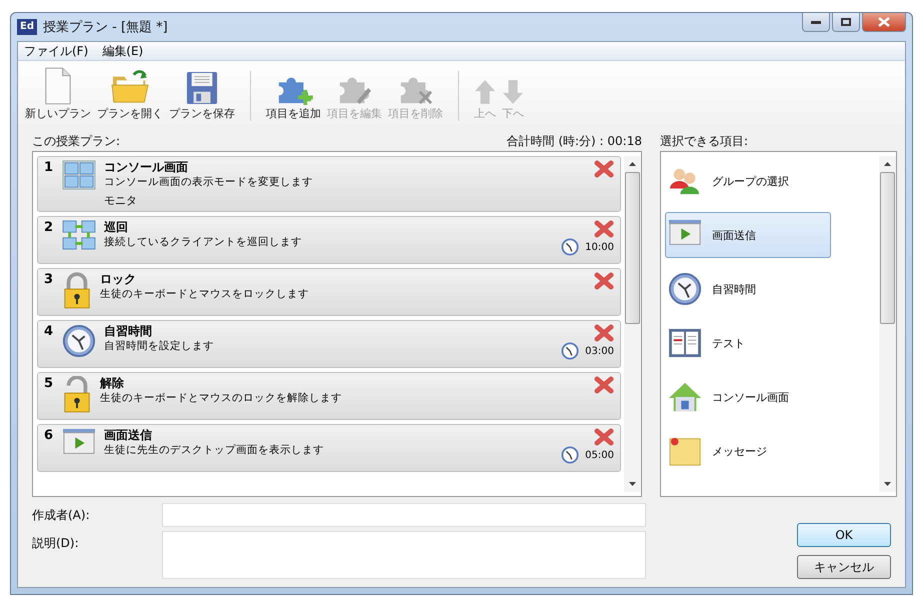 This screenshot has width=923, height=599. Describe the element at coordinates (77, 395) in the screenshot. I see `open-padlock-icon` at that location.